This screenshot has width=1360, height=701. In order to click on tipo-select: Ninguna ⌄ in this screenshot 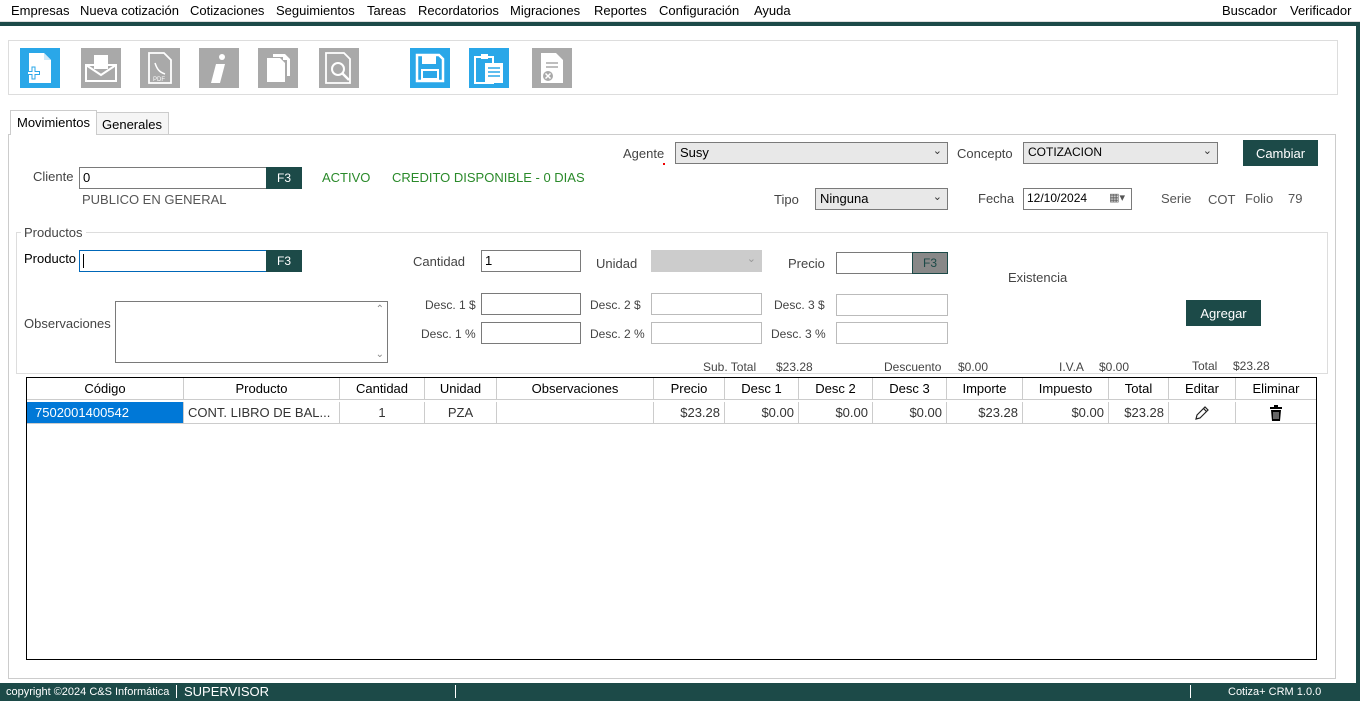, I will do `click(881, 199)`.